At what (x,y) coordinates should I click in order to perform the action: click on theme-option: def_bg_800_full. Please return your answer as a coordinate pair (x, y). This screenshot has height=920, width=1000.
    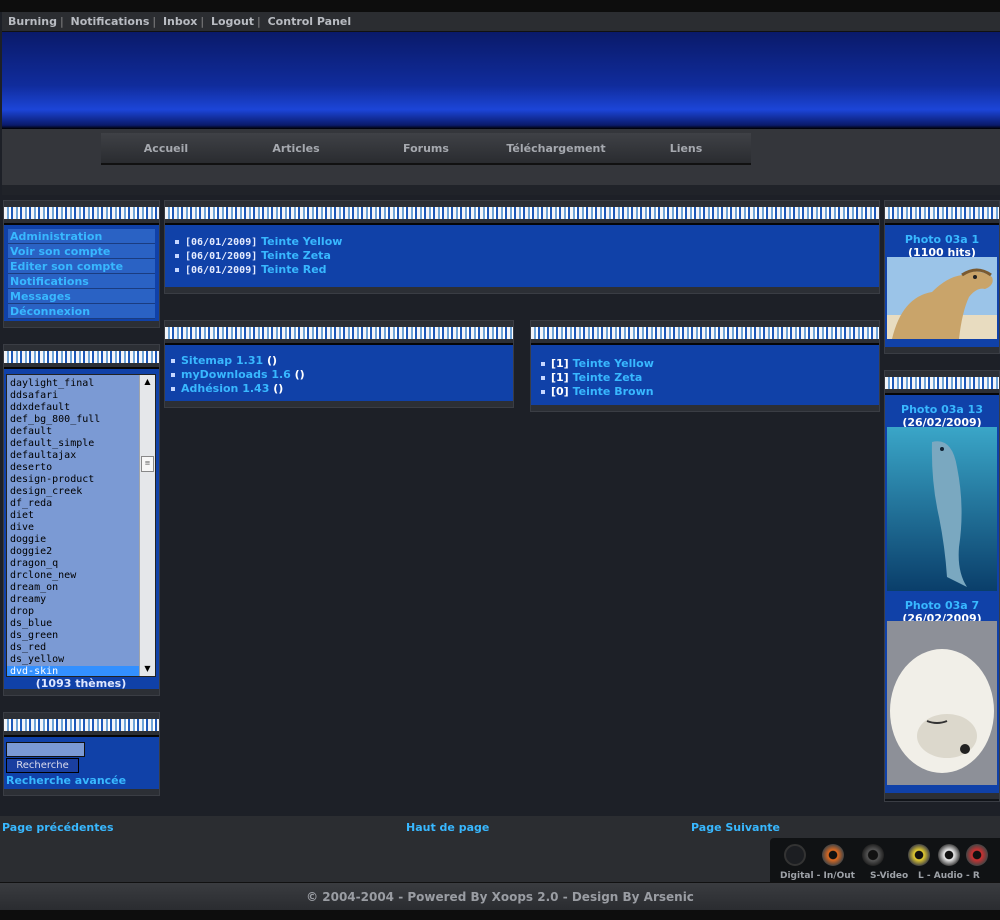
    Looking at the image, I should click on (81, 420).